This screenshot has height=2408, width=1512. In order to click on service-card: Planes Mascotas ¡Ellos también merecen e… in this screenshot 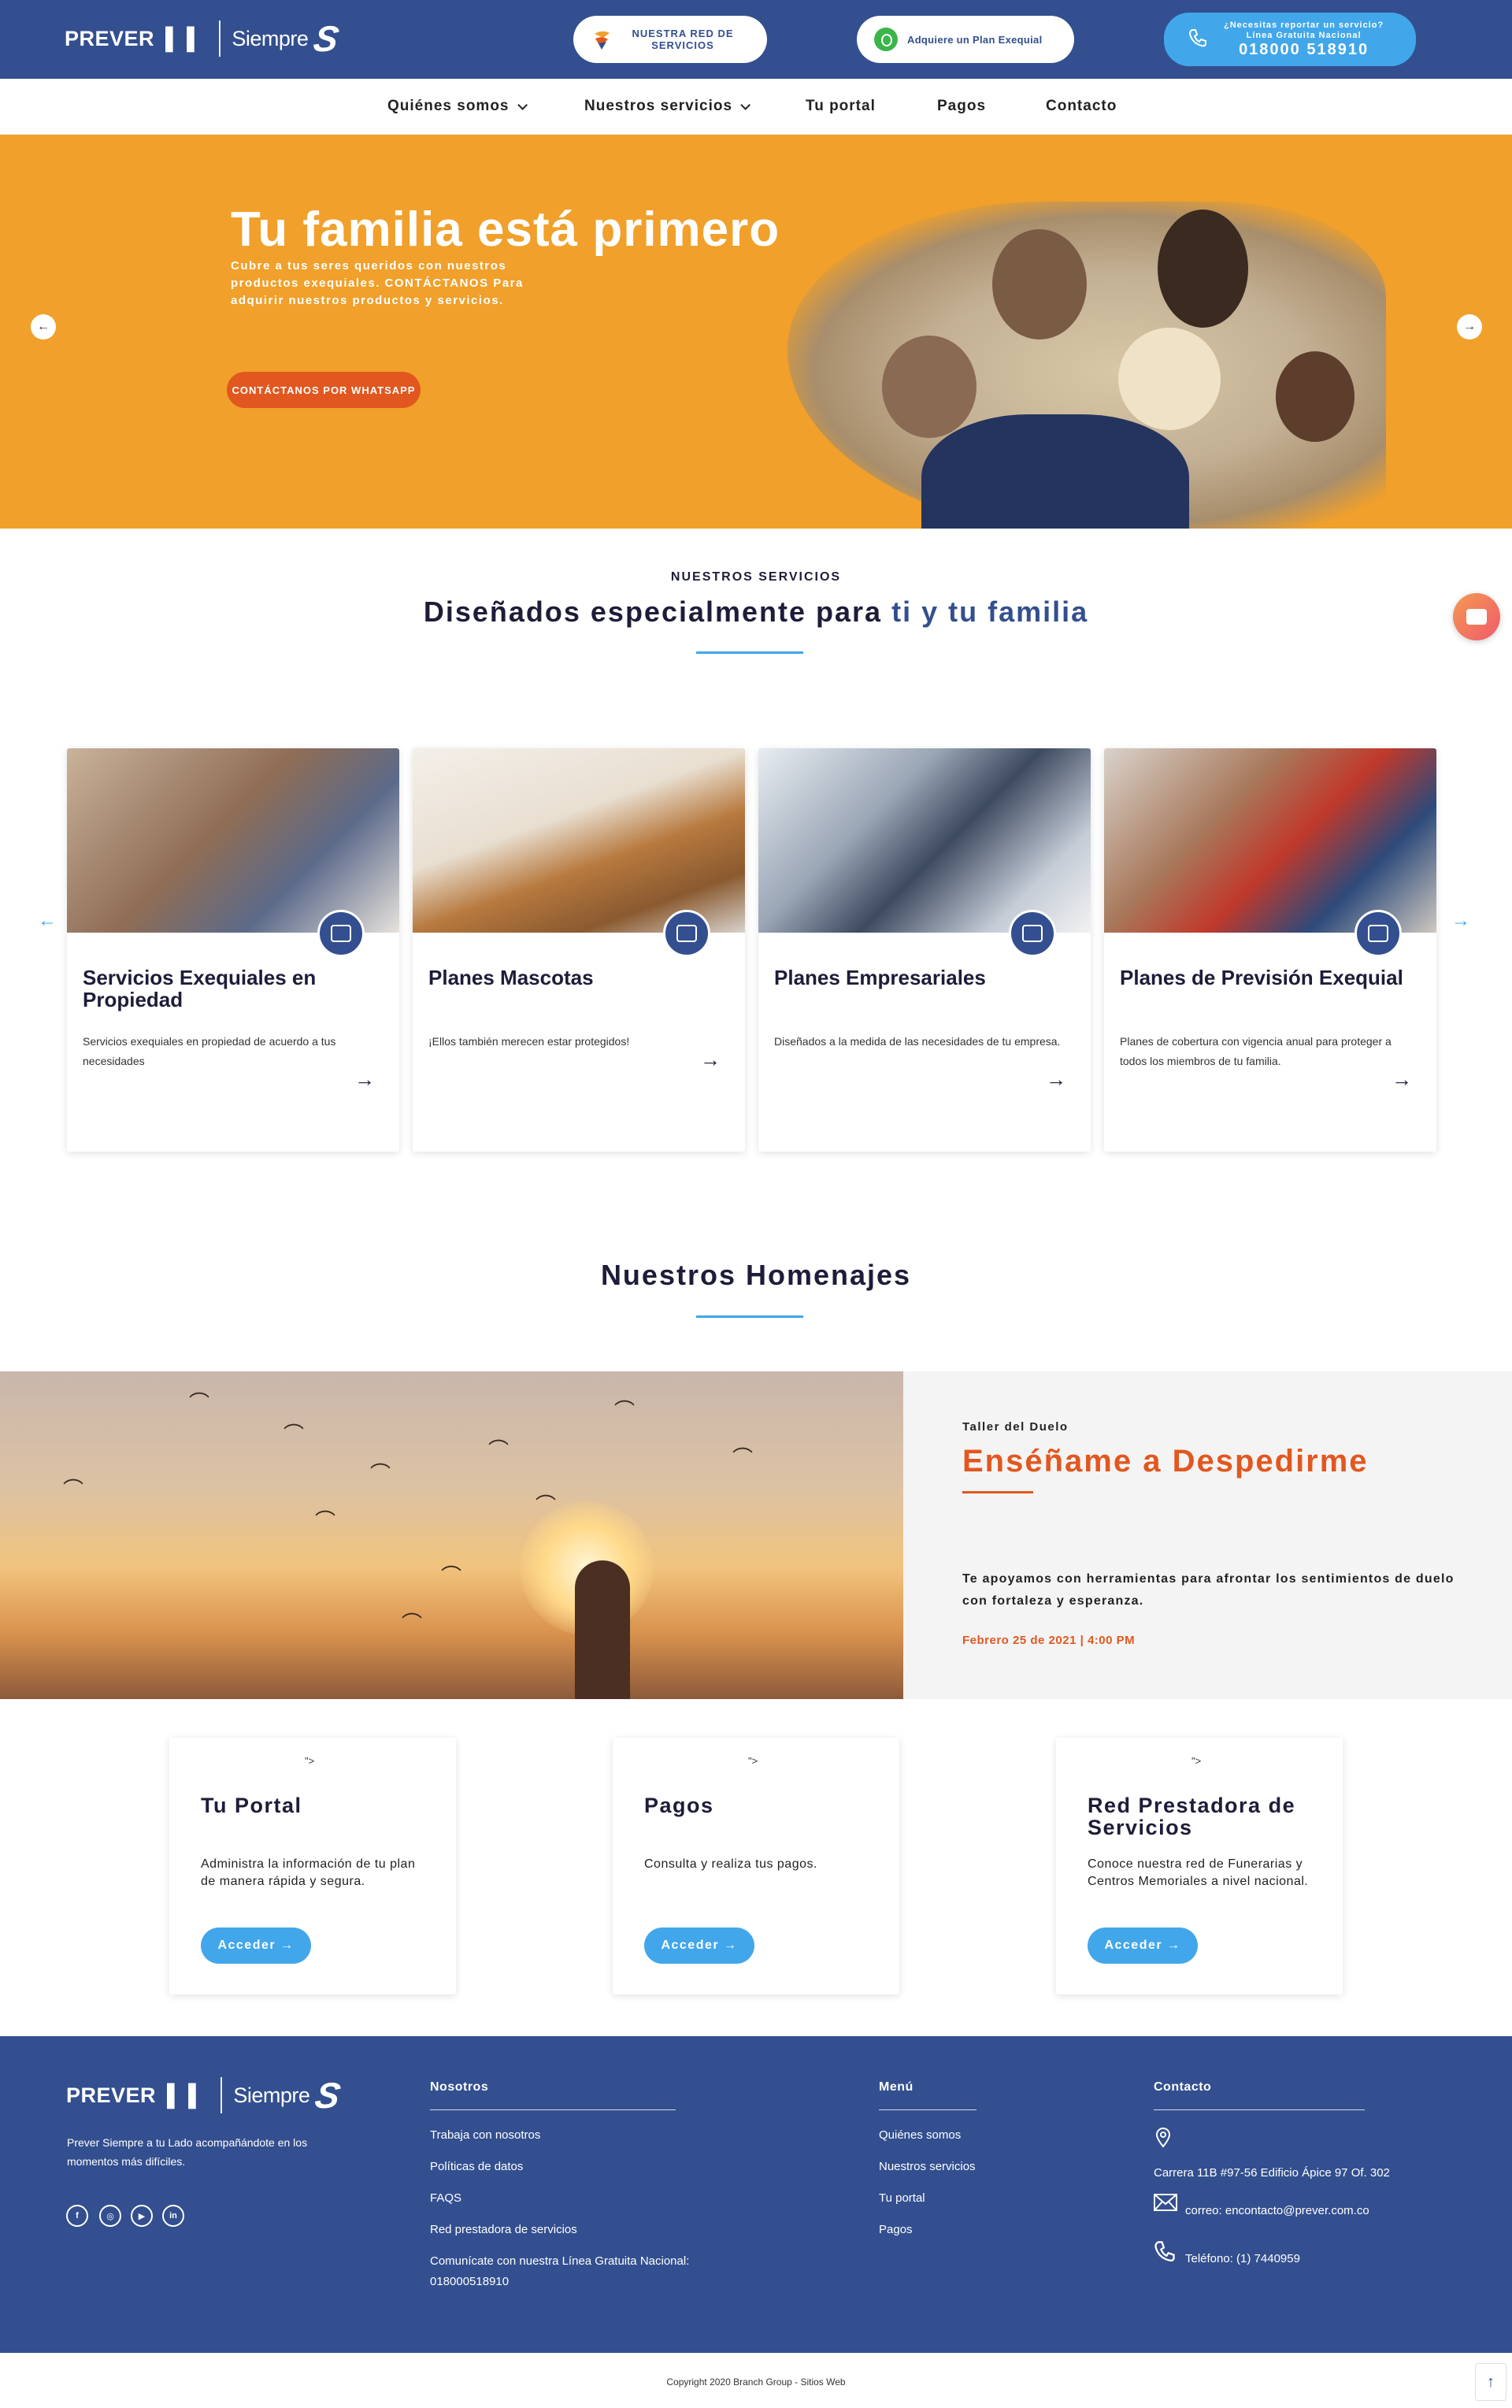, I will do `click(579, 950)`.